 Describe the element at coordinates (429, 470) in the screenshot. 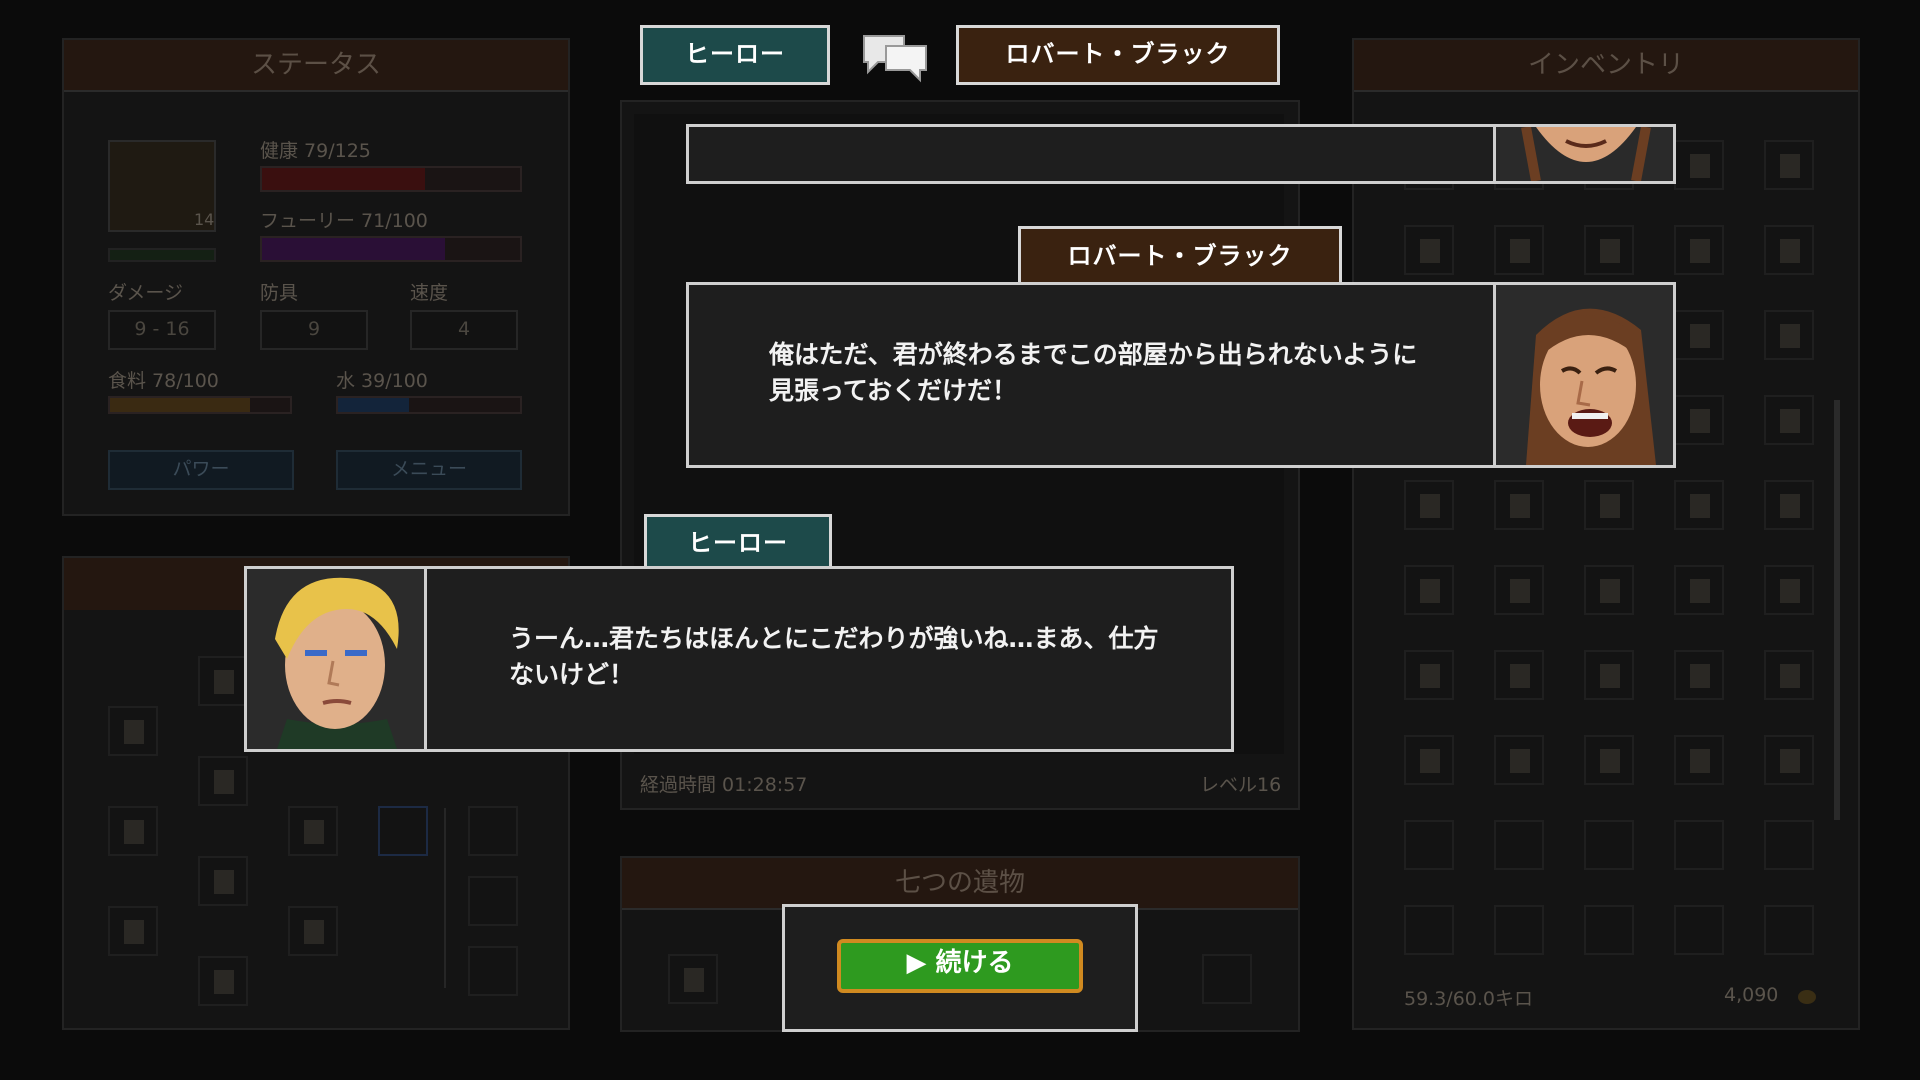

I see `menu-button: メニュー` at that location.